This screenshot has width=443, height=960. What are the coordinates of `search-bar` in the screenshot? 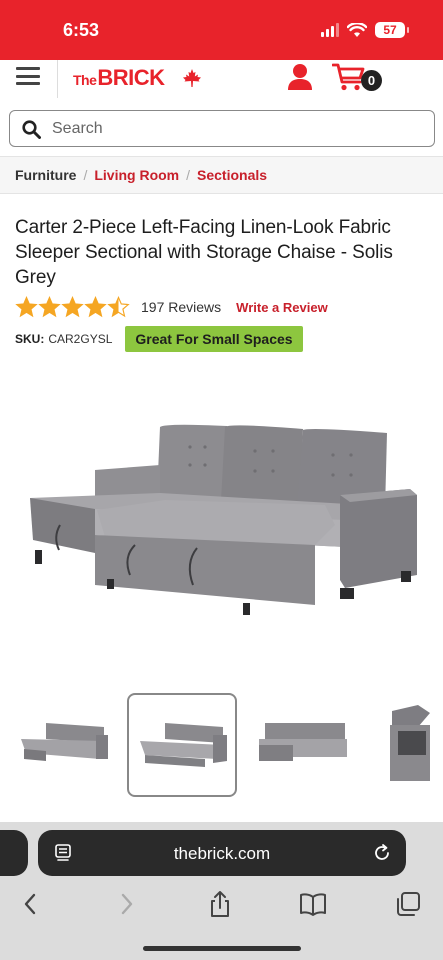 It's located at (222, 128).